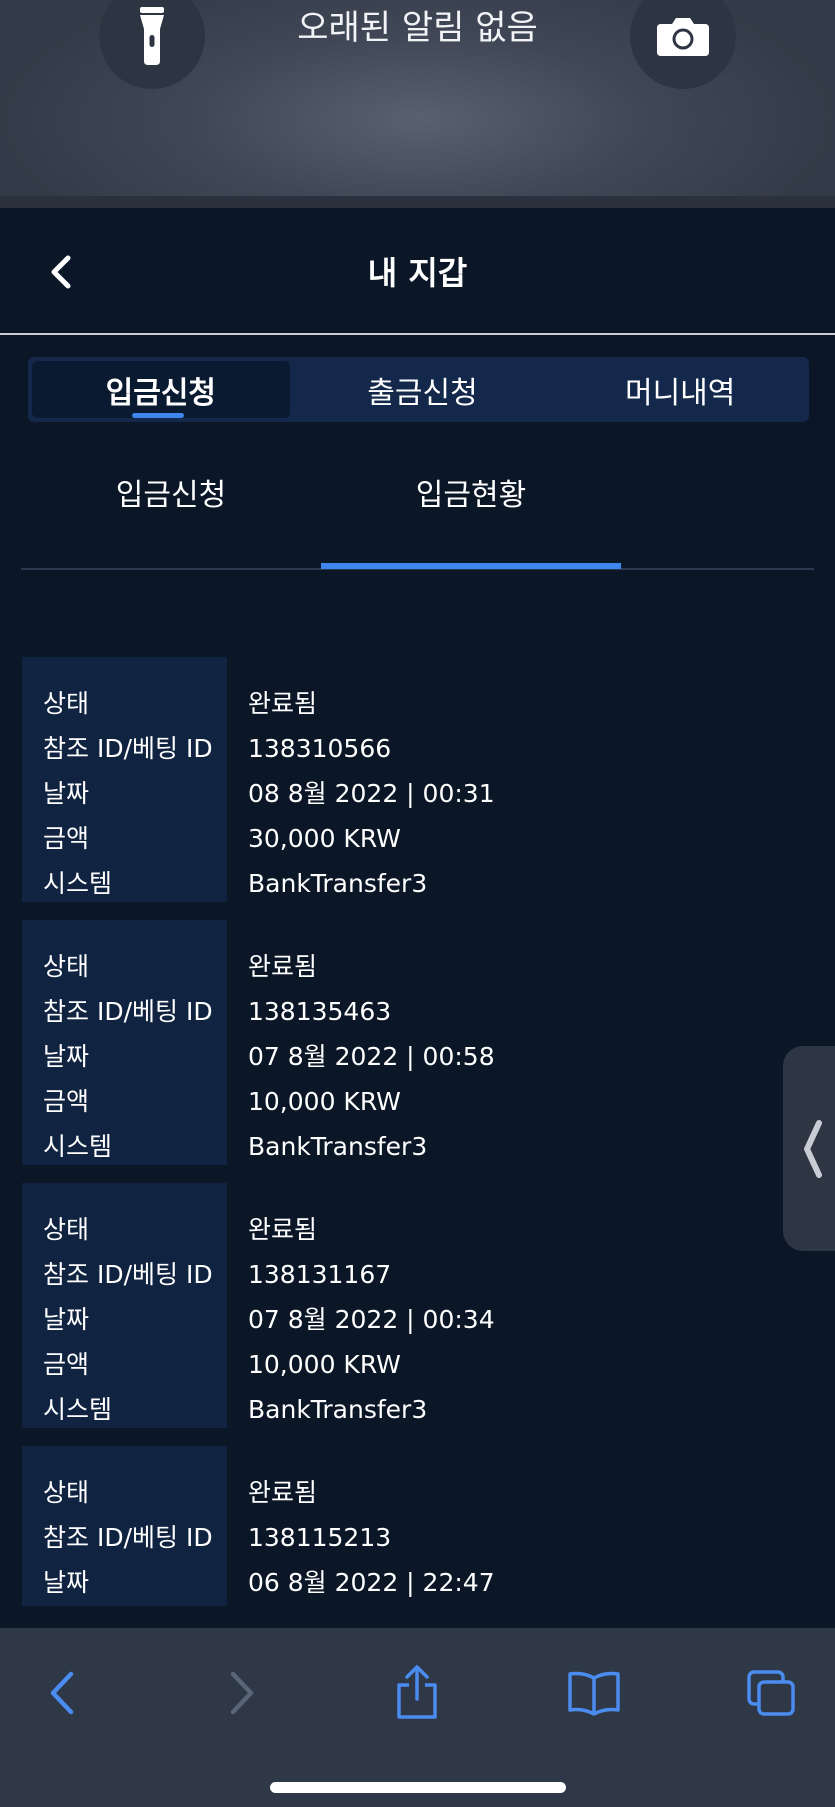 The width and height of the screenshot is (835, 1807). I want to click on share-button, so click(417, 1693).